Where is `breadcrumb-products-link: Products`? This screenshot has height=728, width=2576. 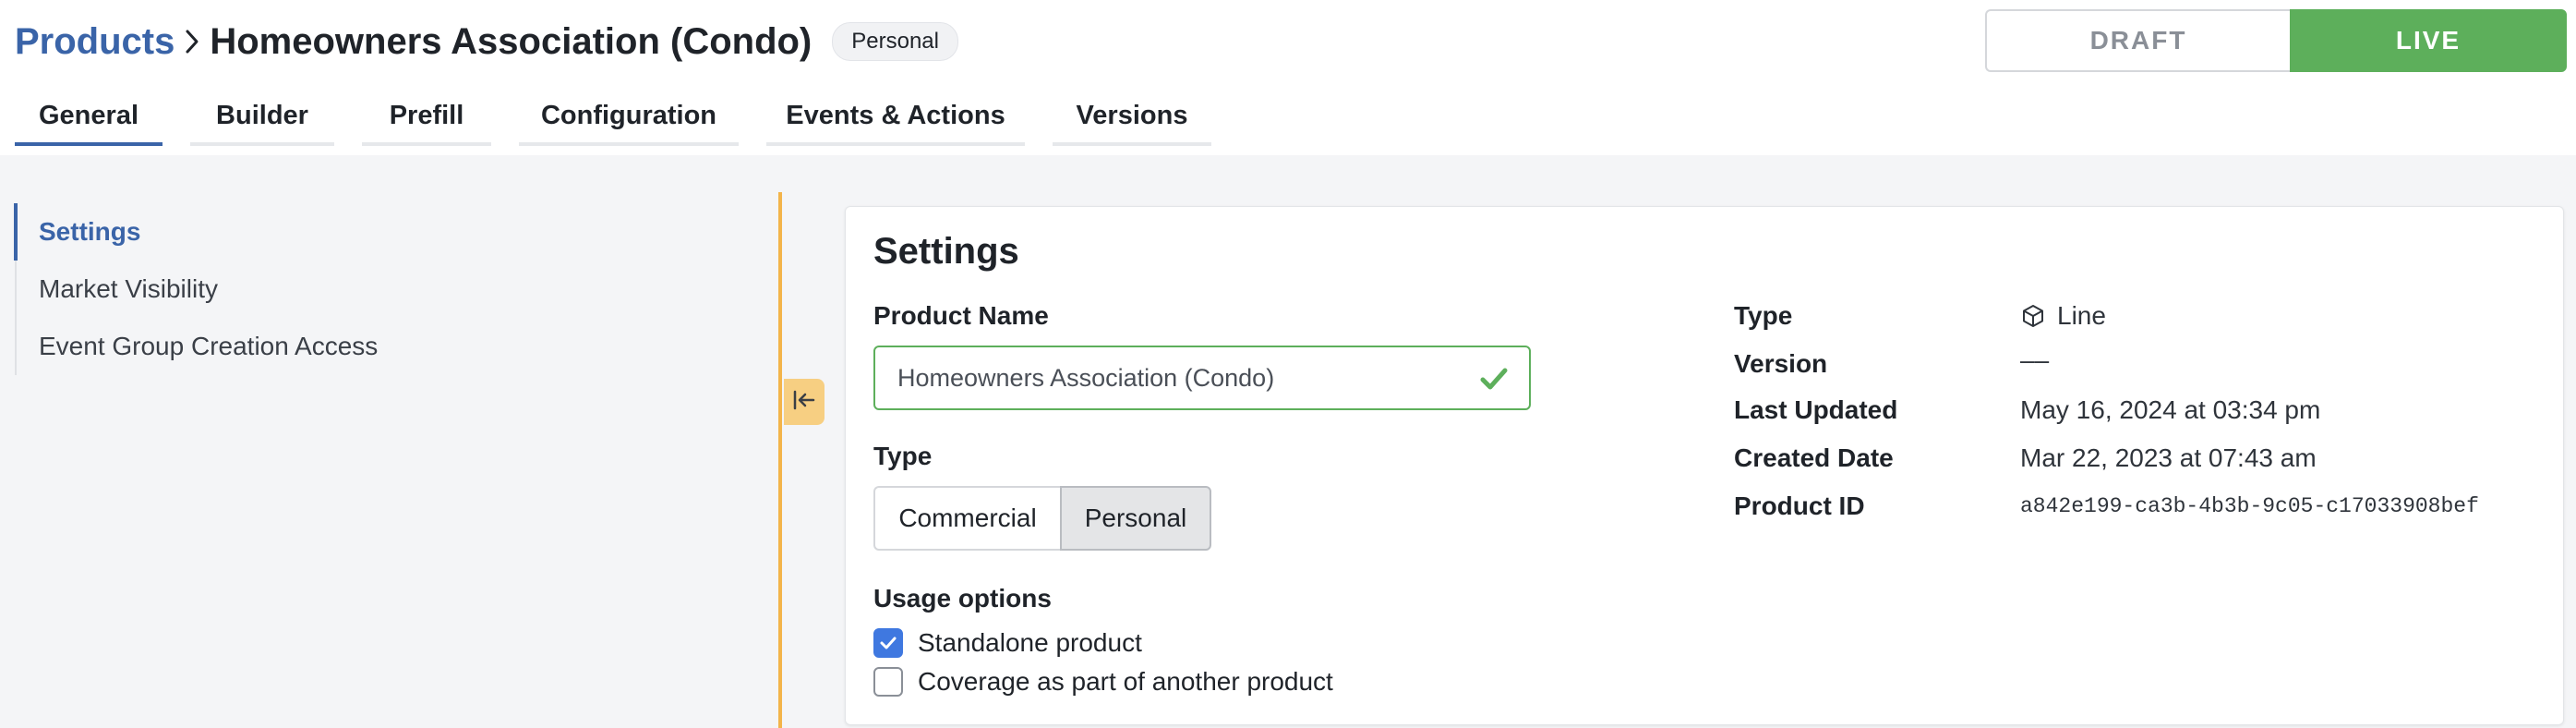 breadcrumb-products-link: Products is located at coordinates (95, 42).